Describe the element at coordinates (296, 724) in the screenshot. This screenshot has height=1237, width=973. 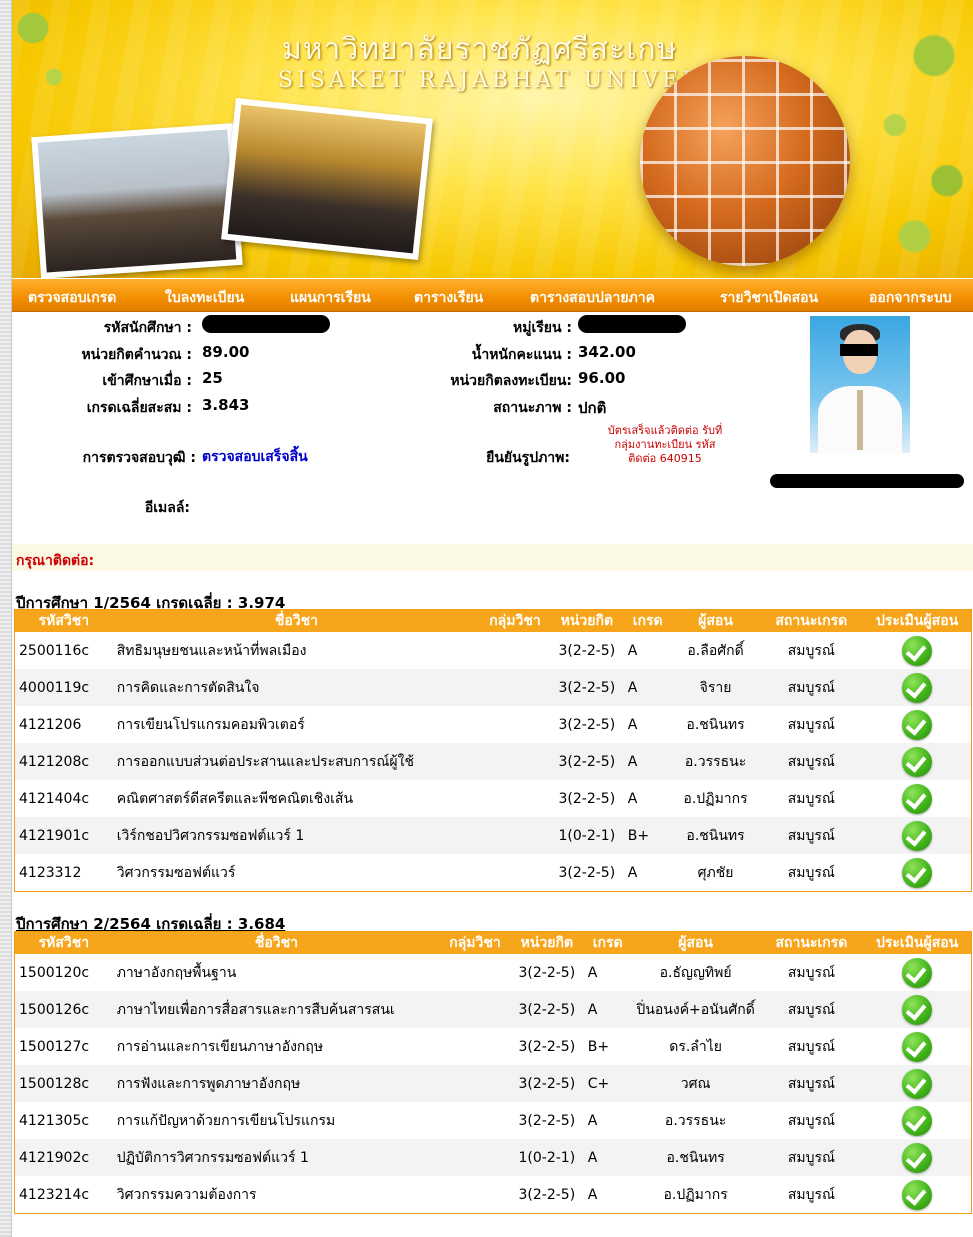
I see `course-name-cell: การเขียนโปรแกรมคอมพิวเตอร์` at that location.